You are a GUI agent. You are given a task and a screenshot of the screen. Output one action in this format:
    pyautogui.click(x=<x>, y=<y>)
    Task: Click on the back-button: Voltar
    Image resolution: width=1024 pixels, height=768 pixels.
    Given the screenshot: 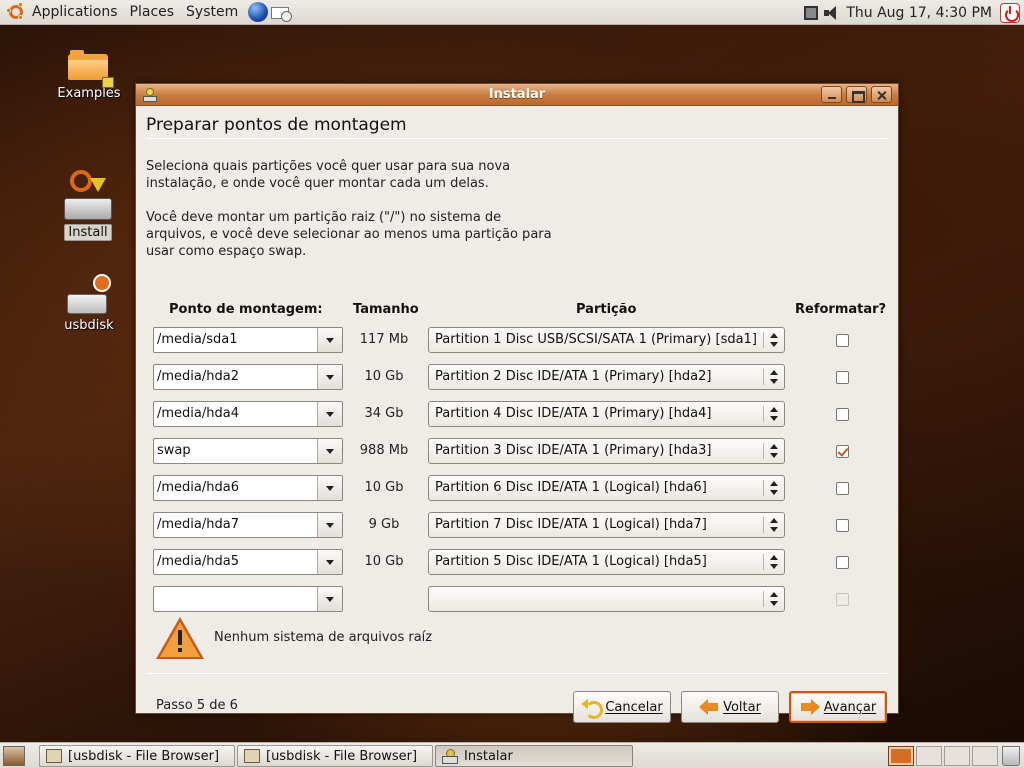 What is the action you would take?
    pyautogui.click(x=730, y=707)
    